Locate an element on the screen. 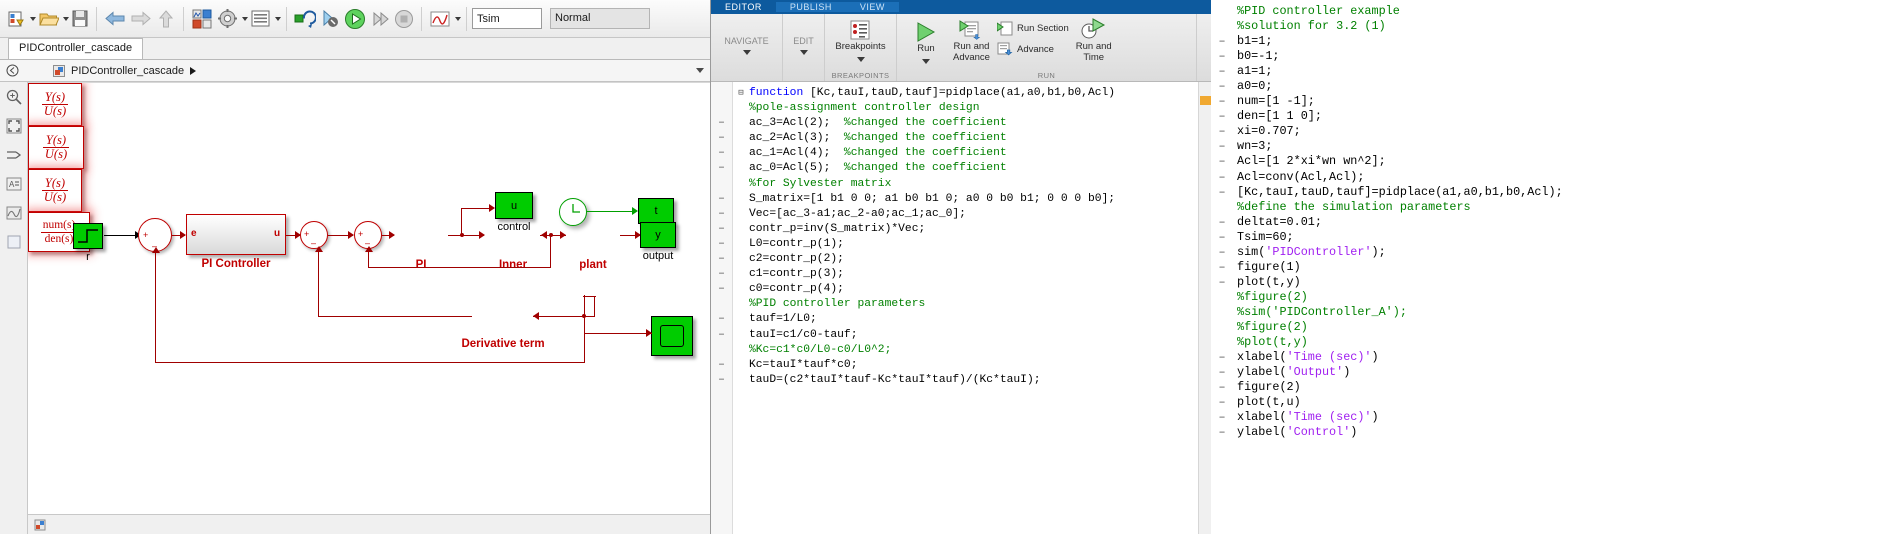 Image resolution: width=1887 pixels, height=534 pixels. signal-routing-icon is located at coordinates (14, 155).